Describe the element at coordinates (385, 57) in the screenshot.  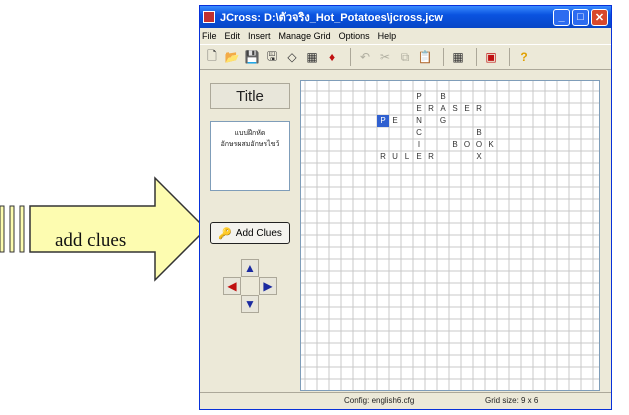
I see `cut-icon: ✂` at that location.